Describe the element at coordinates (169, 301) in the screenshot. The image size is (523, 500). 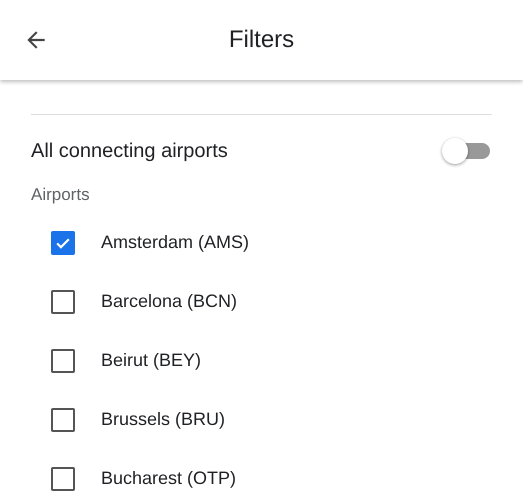
I see `airport-label: Barcelona (BCN)` at that location.